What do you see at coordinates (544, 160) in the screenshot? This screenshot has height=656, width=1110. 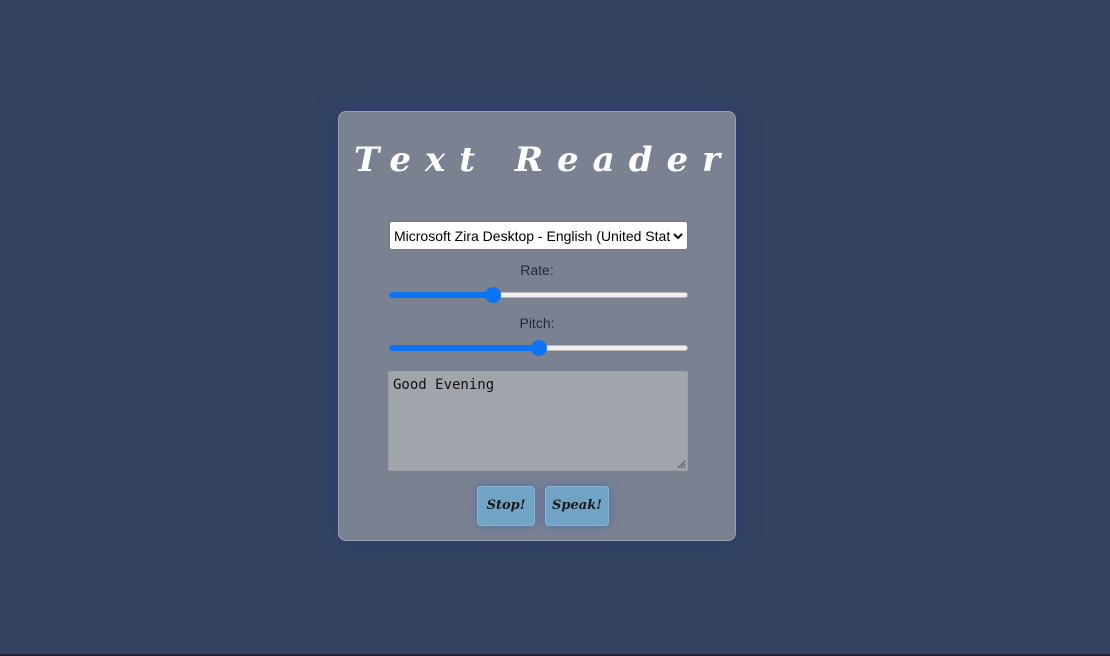 I see `page-title: Text Reader` at bounding box center [544, 160].